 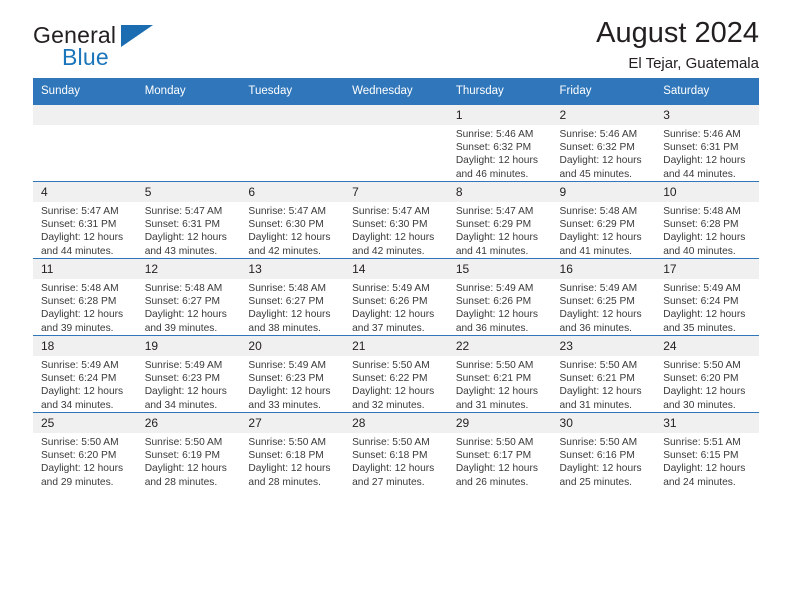 What do you see at coordinates (499, 346) in the screenshot?
I see `day-number: 22` at bounding box center [499, 346].